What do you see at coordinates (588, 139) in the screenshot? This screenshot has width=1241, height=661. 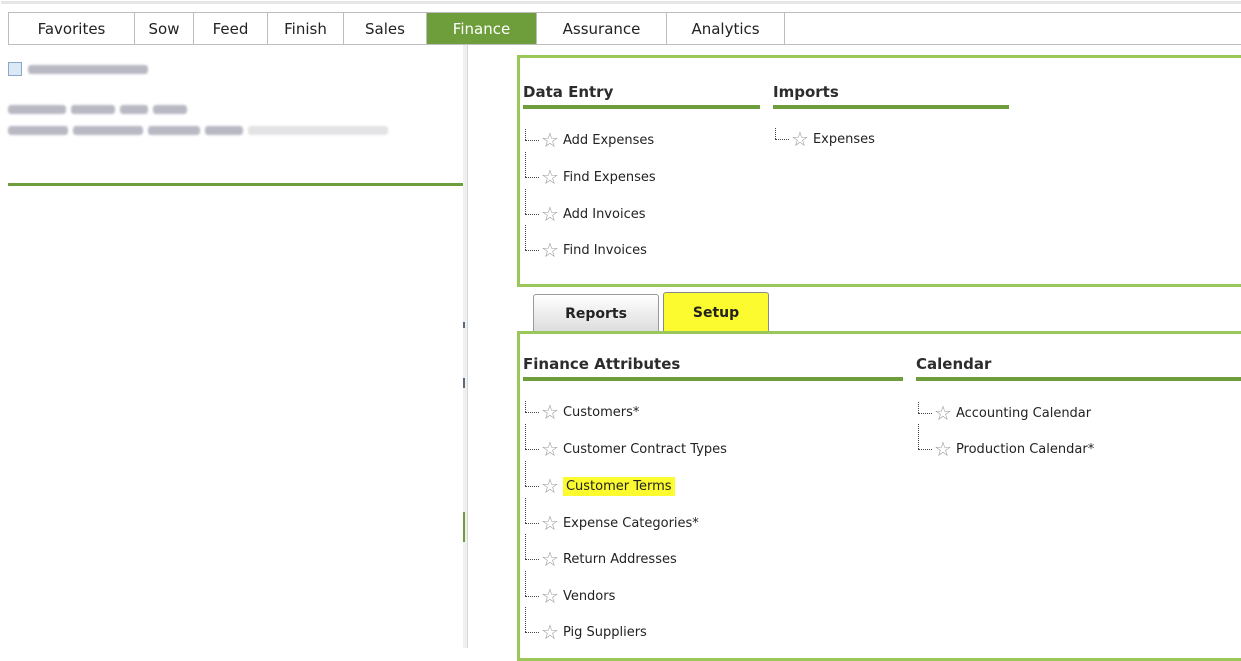 I see `add-expenses-link: ☆ Add Expenses` at bounding box center [588, 139].